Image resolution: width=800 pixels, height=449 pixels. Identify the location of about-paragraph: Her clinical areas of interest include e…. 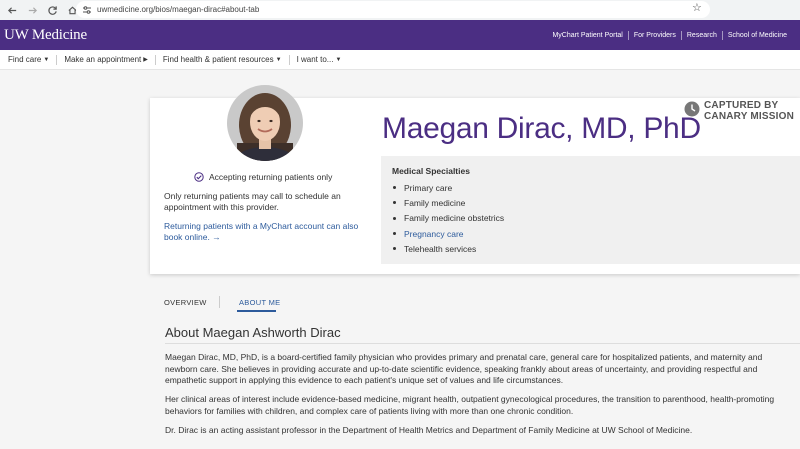
(470, 405).